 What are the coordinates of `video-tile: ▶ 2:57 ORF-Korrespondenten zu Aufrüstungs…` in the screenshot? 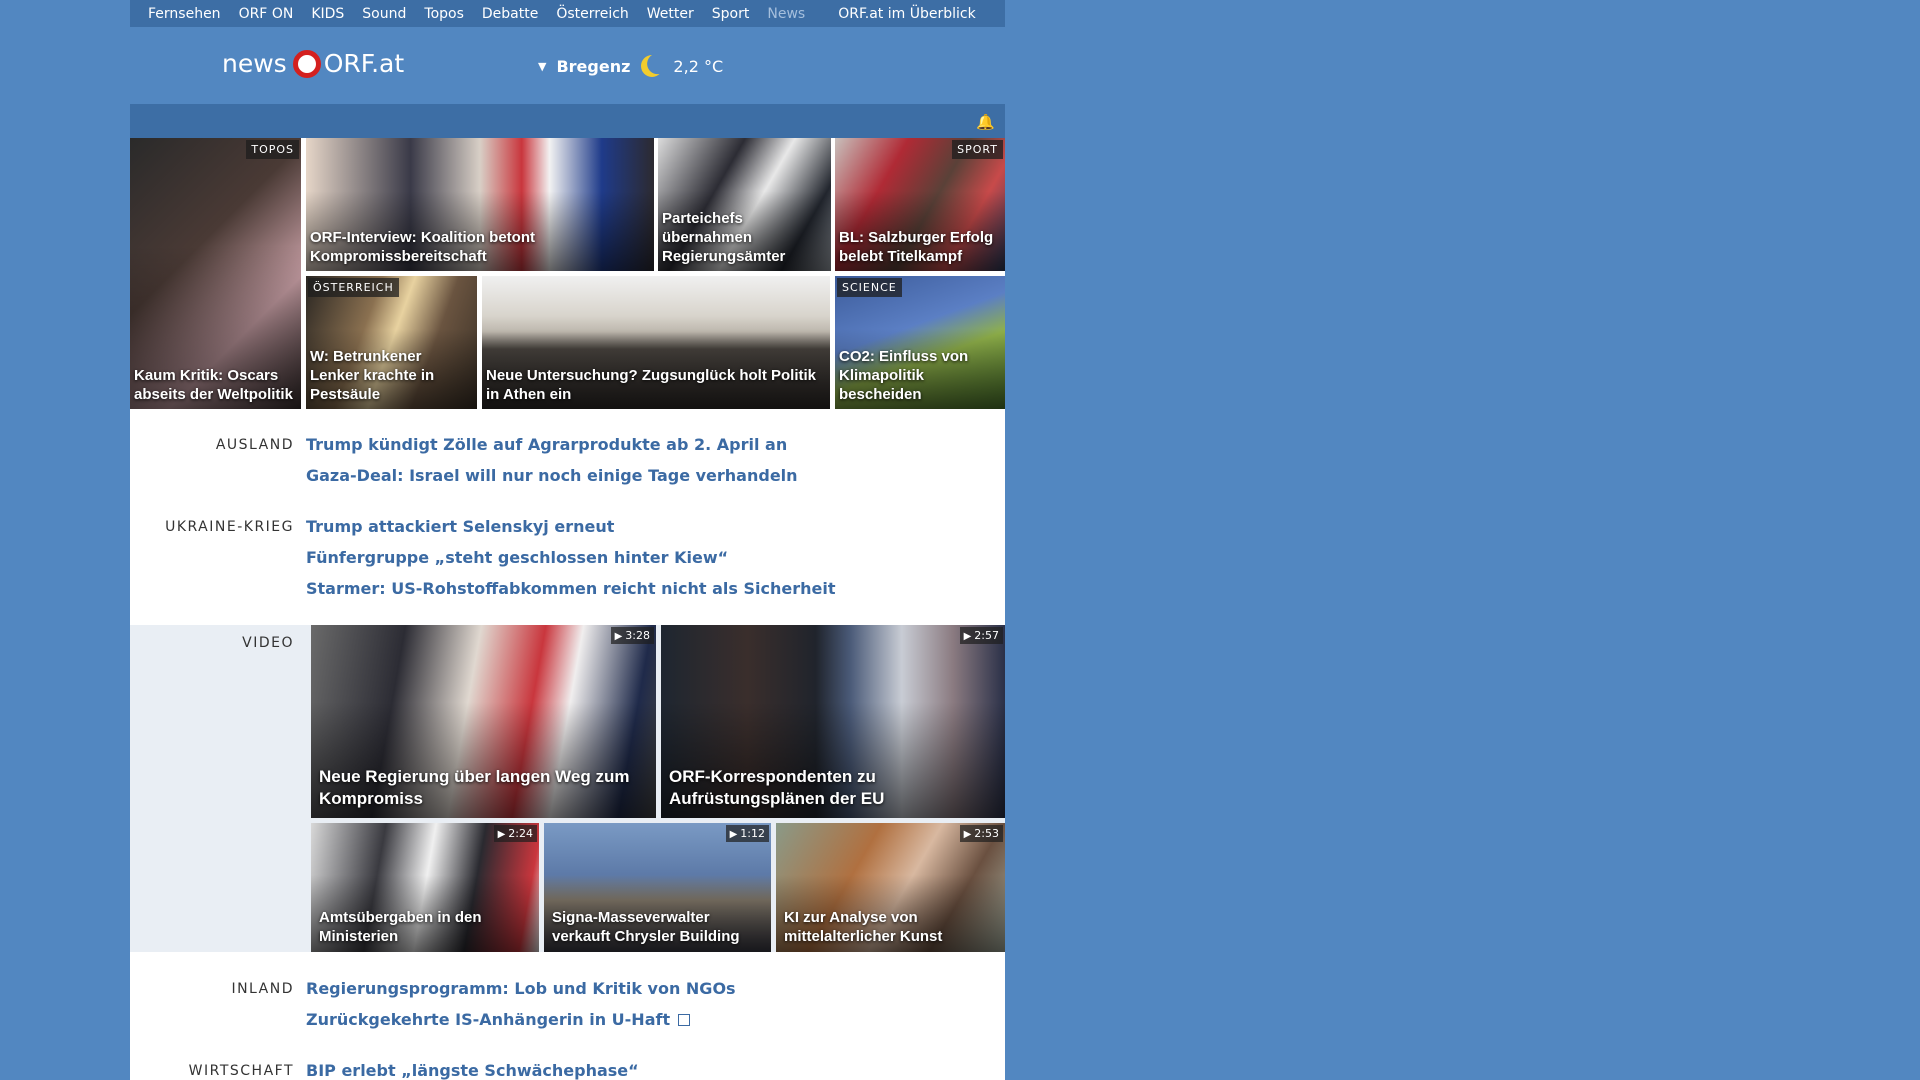 It's located at (833, 721).